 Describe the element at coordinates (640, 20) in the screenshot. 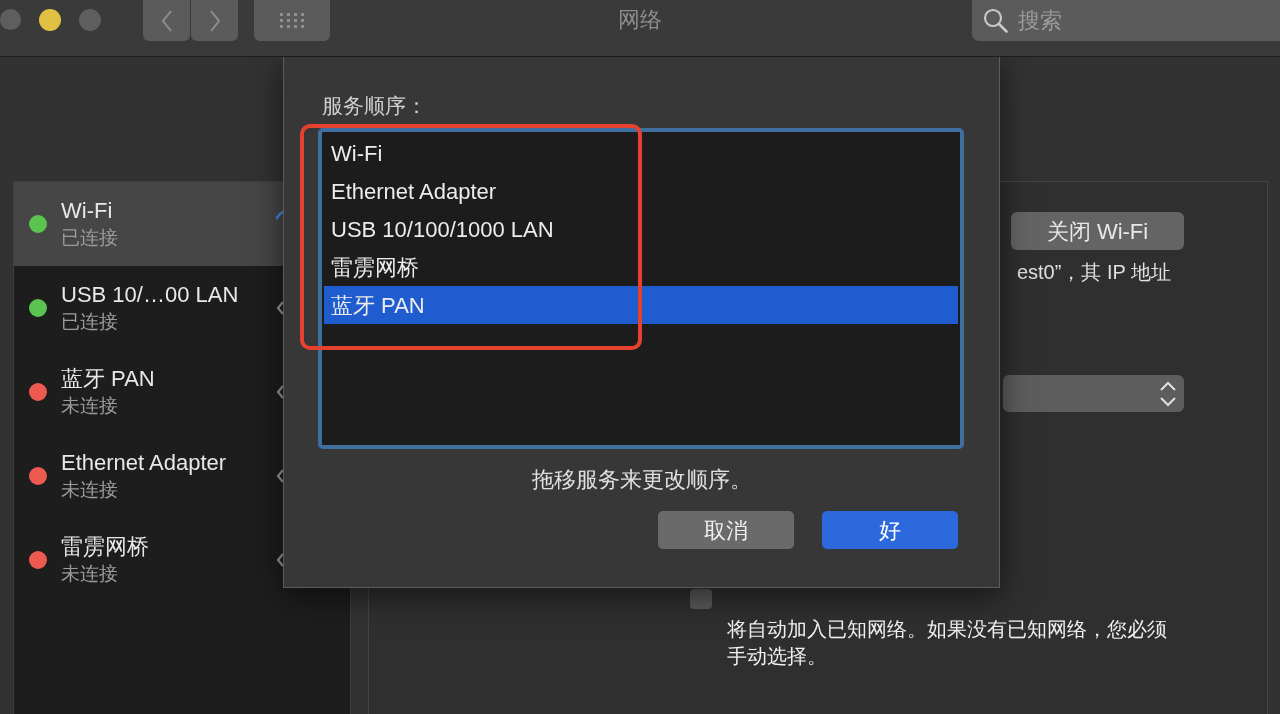

I see `window-title: 网络` at that location.